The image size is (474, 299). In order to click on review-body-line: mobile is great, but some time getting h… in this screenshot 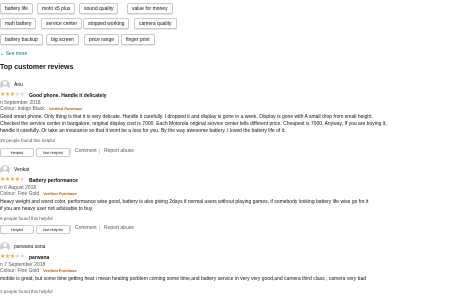, I will do `click(183, 279)`.